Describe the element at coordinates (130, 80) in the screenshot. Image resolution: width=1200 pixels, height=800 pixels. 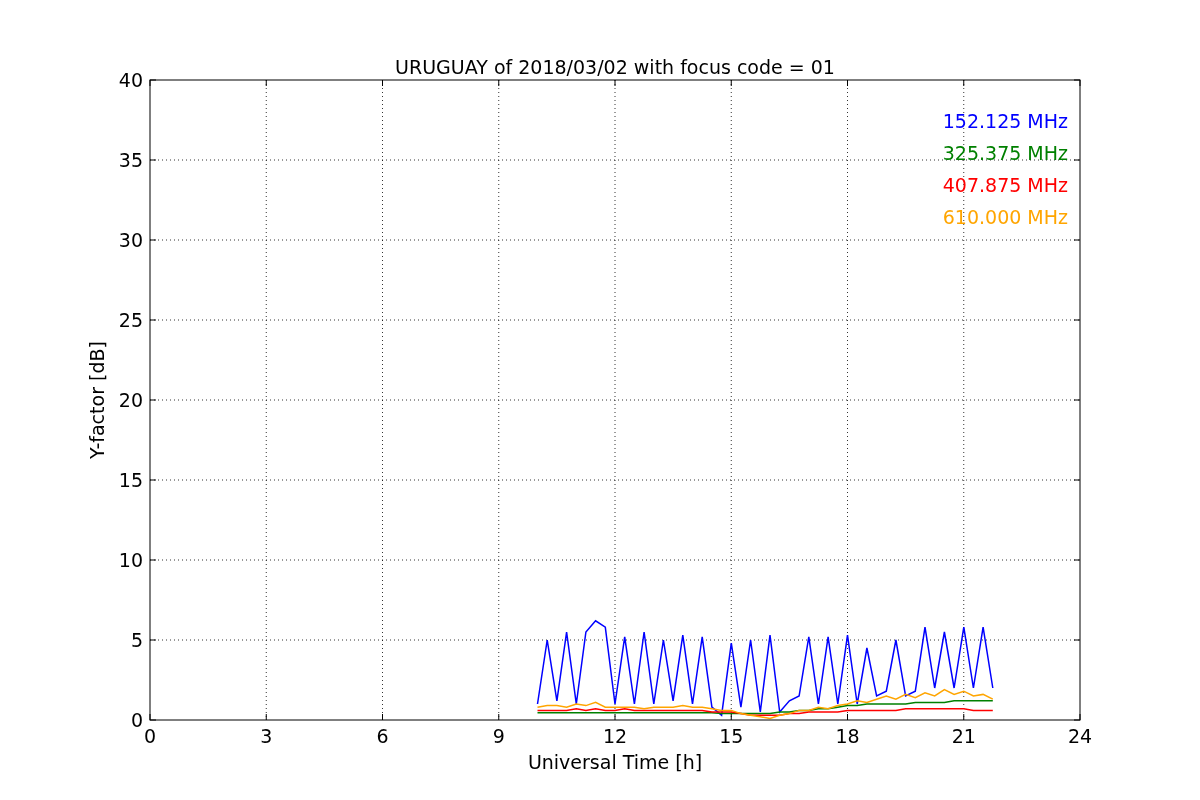
I see `tick-label: 40` at that location.